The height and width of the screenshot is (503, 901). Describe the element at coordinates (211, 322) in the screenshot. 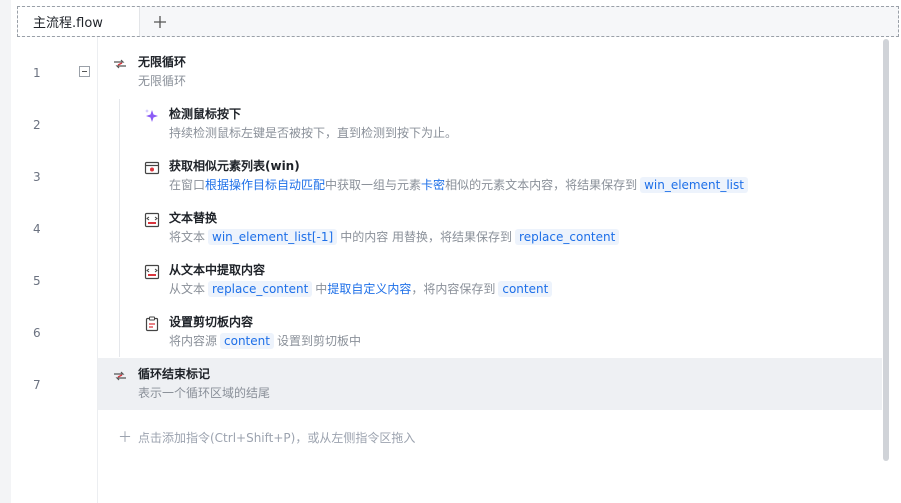

I see `step-title: 设置剪切板内容` at that location.